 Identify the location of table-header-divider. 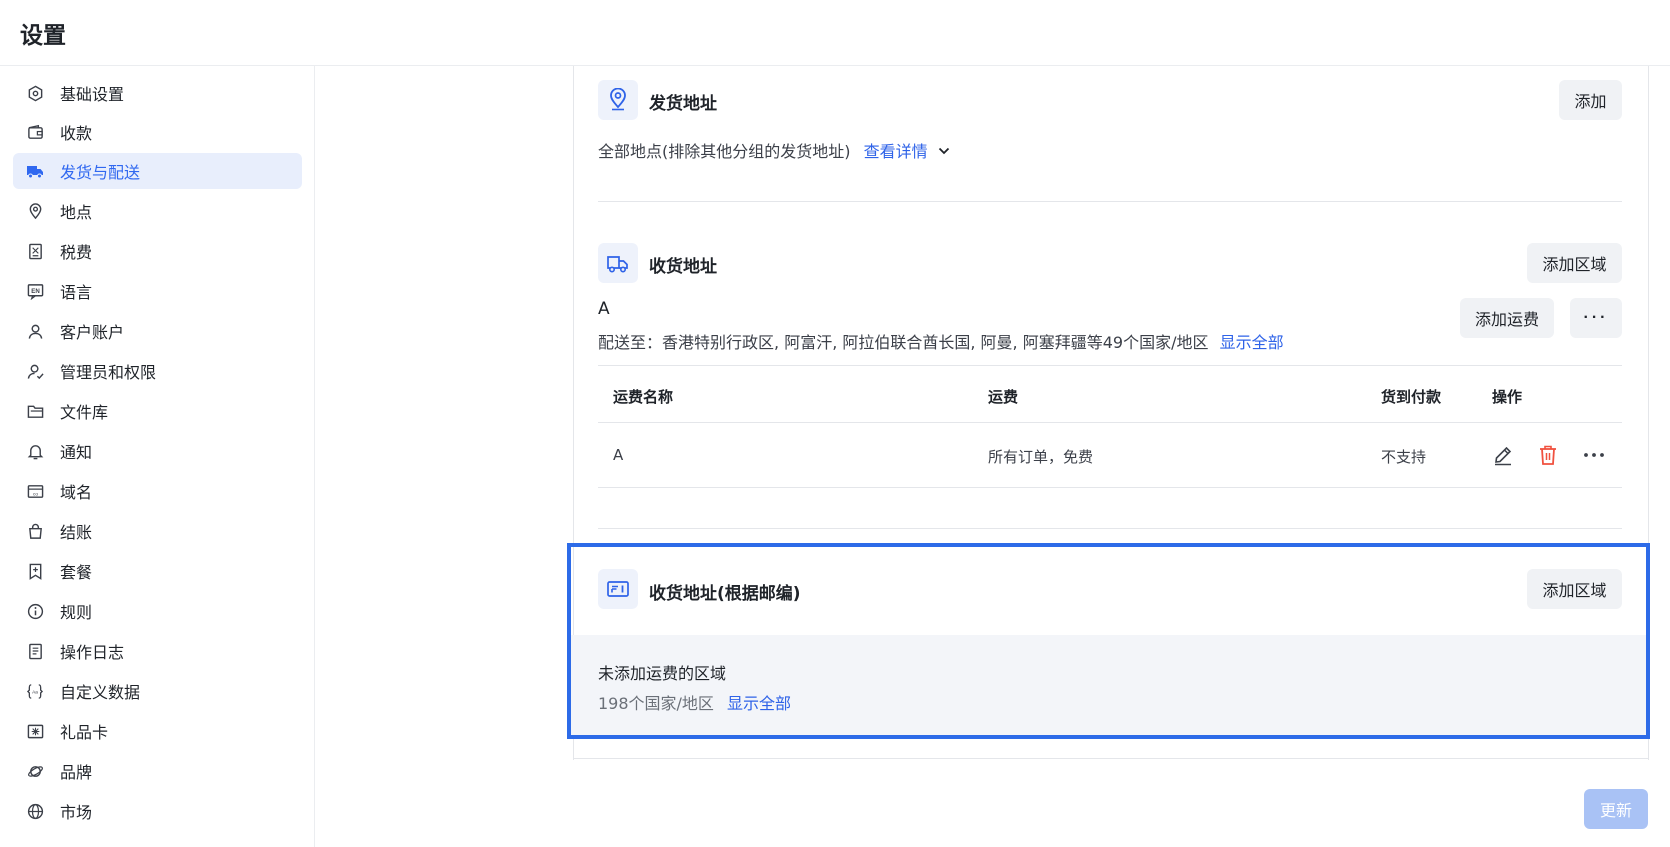
(1110, 422).